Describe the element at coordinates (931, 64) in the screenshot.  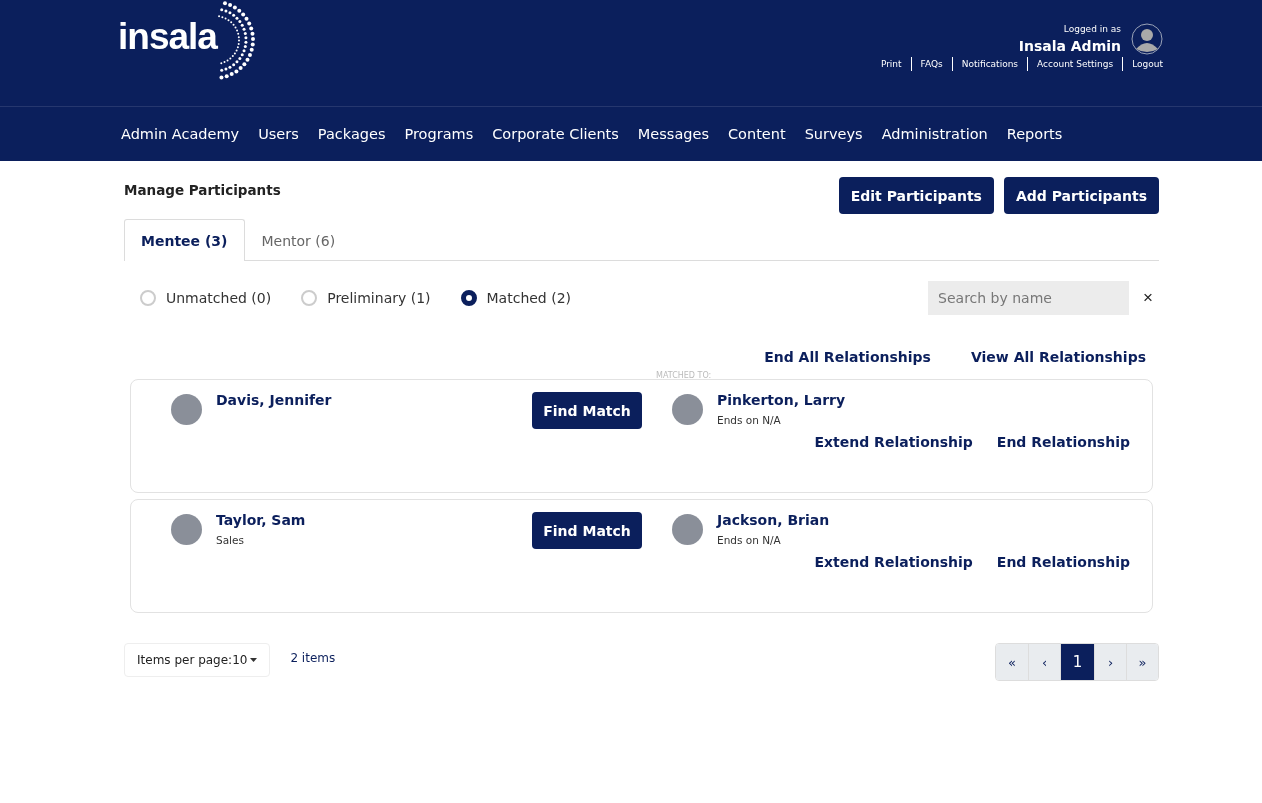
I see `header-link: FAQs` at that location.